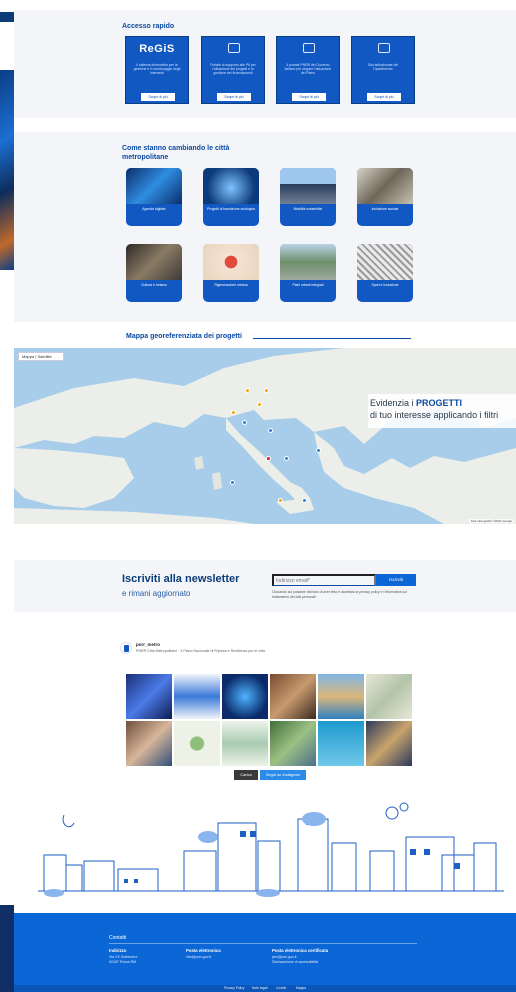 The width and height of the screenshot is (516, 992). I want to click on city-card-1: Agenda digitale, so click(154, 197).